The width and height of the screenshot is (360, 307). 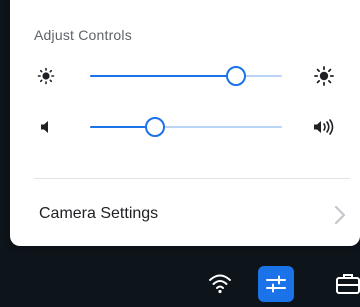 I want to click on volume-high-icon, so click(x=324, y=127).